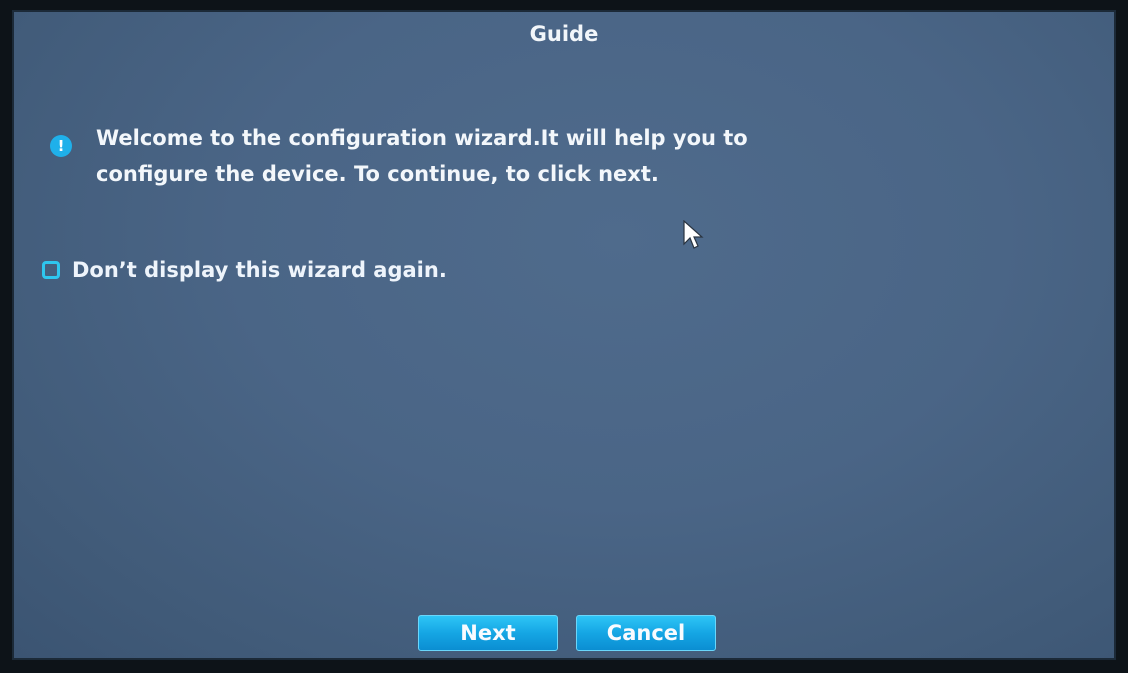 The width and height of the screenshot is (1128, 673). I want to click on cancel-button: Cancel, so click(646, 633).